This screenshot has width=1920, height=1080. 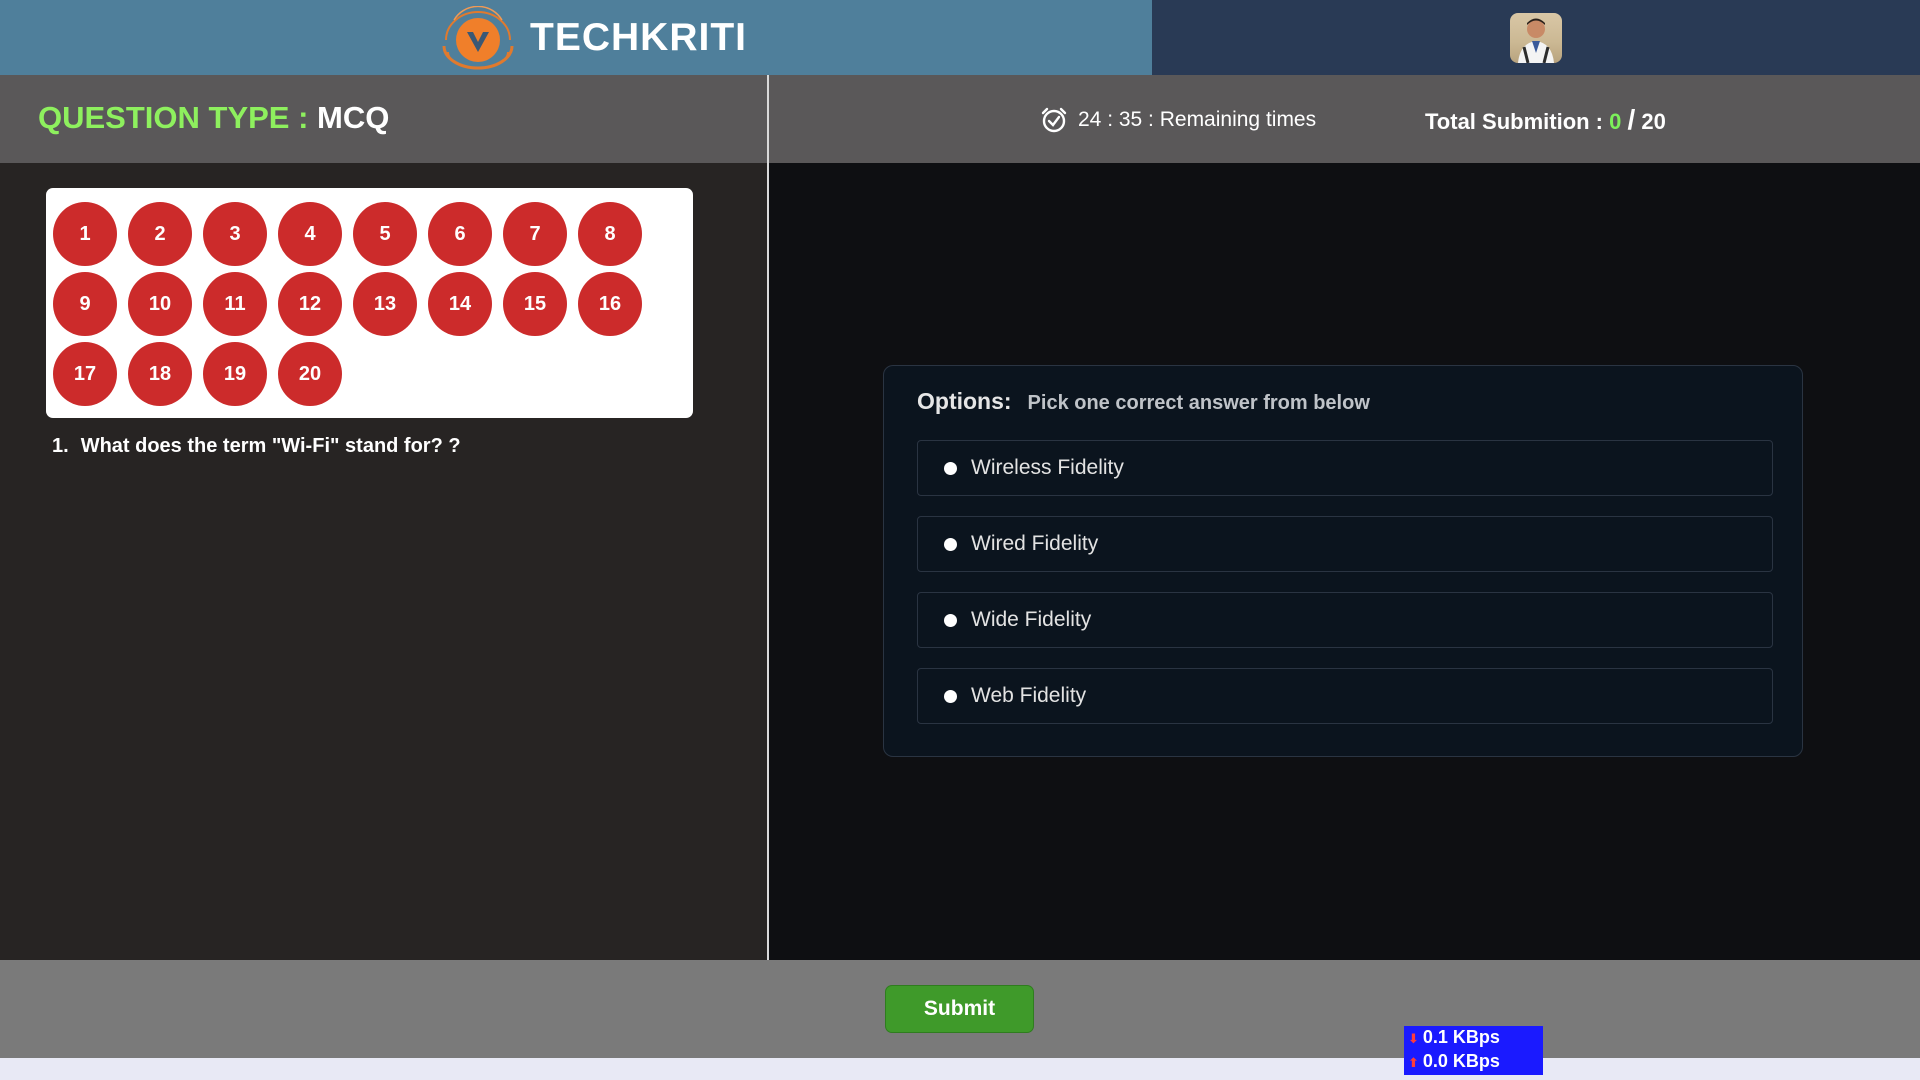 I want to click on question-number-button: 4, so click(x=310, y=234).